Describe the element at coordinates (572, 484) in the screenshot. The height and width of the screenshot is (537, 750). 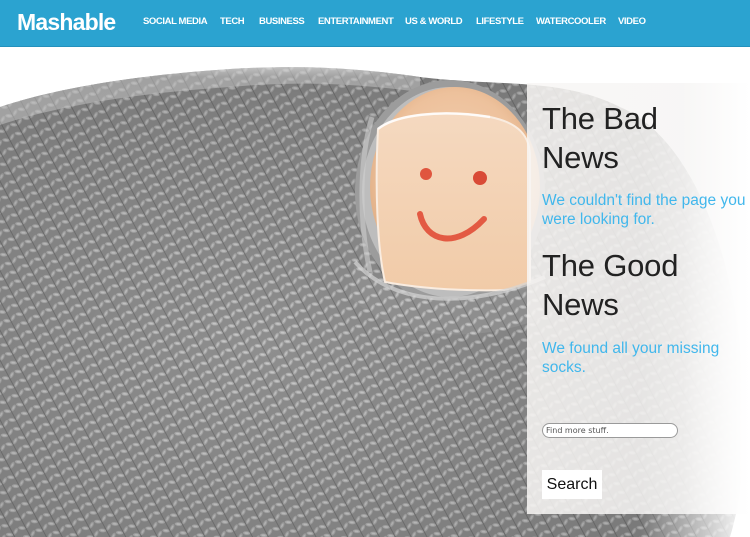
I see `search-button: Search` at that location.